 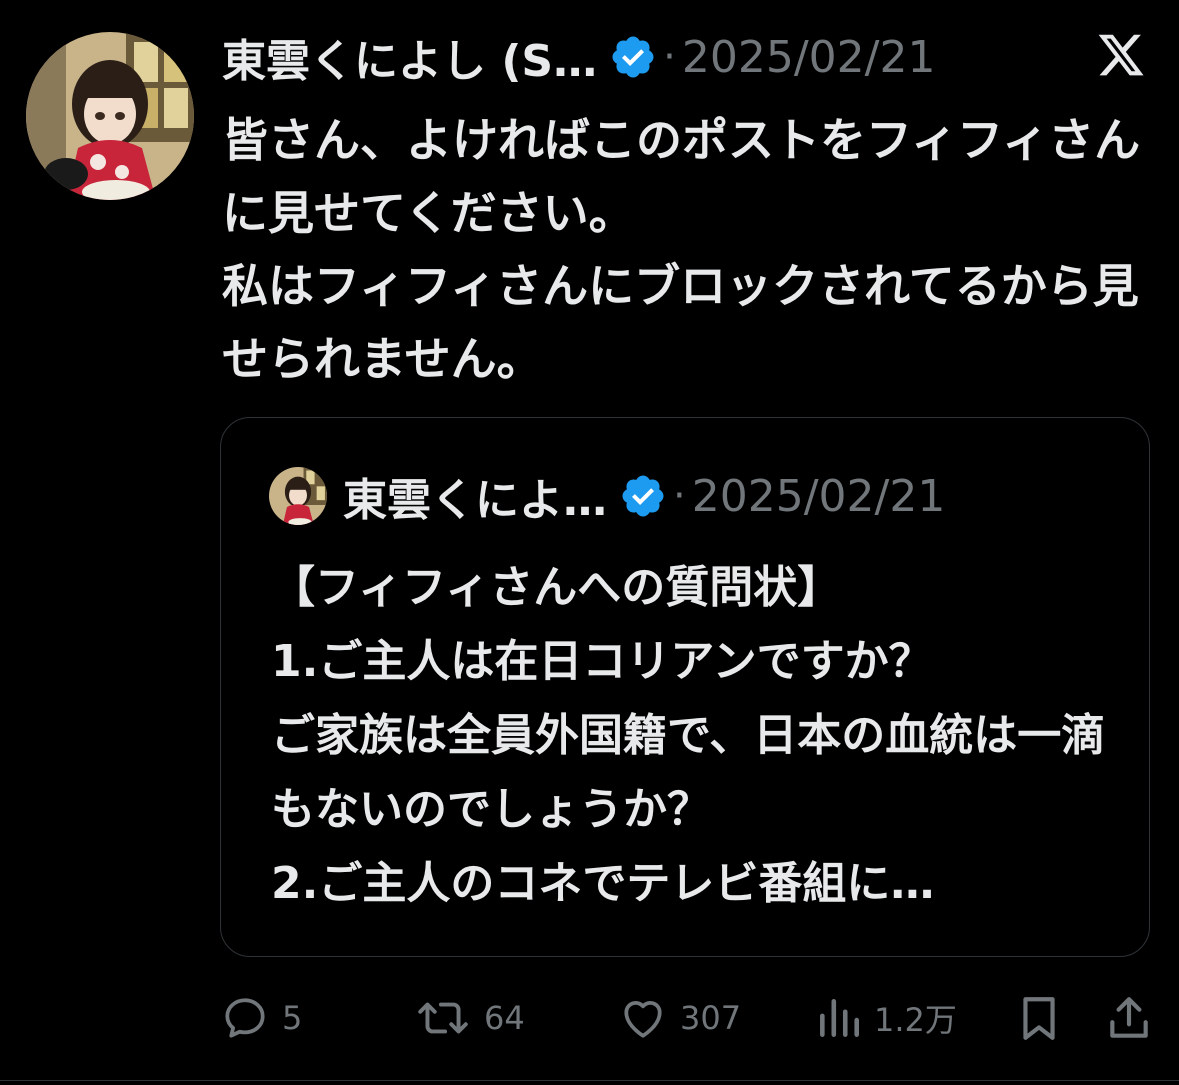 What do you see at coordinates (110, 116) in the screenshot?
I see `author-avatar` at bounding box center [110, 116].